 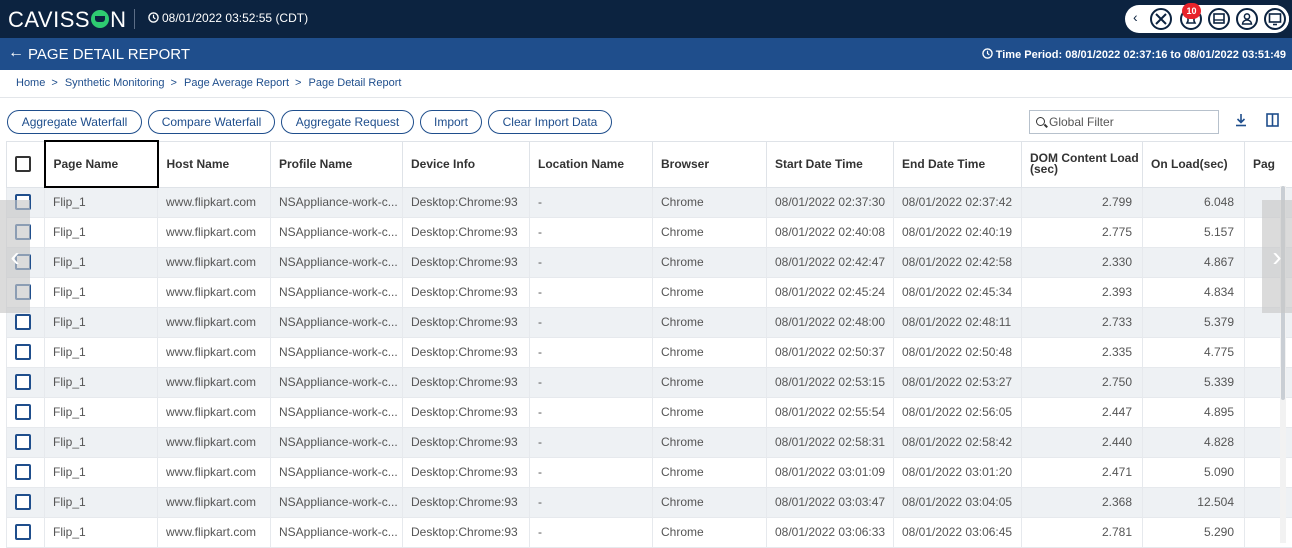 I want to click on breadcrumb-page-detail-report: Page Detail Report, so click(x=355, y=83).